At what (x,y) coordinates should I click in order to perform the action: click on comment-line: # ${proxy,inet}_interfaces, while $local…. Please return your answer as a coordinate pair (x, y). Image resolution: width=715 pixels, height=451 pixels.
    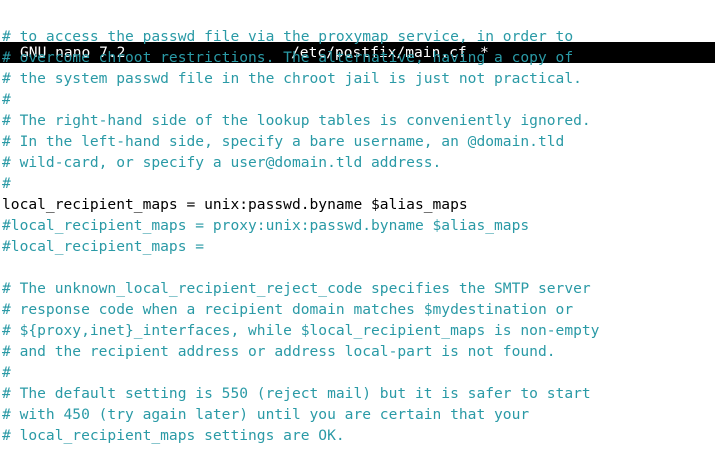
    Looking at the image, I should click on (358, 330).